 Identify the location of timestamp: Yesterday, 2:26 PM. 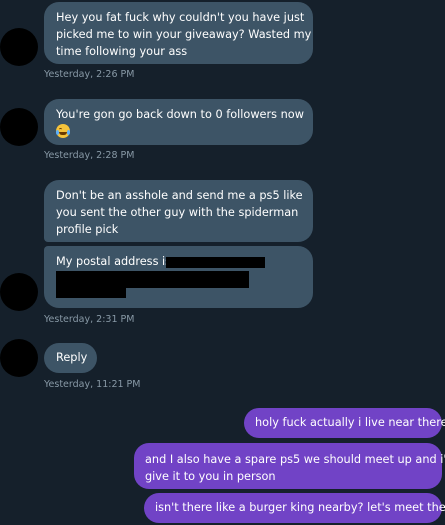
(89, 74).